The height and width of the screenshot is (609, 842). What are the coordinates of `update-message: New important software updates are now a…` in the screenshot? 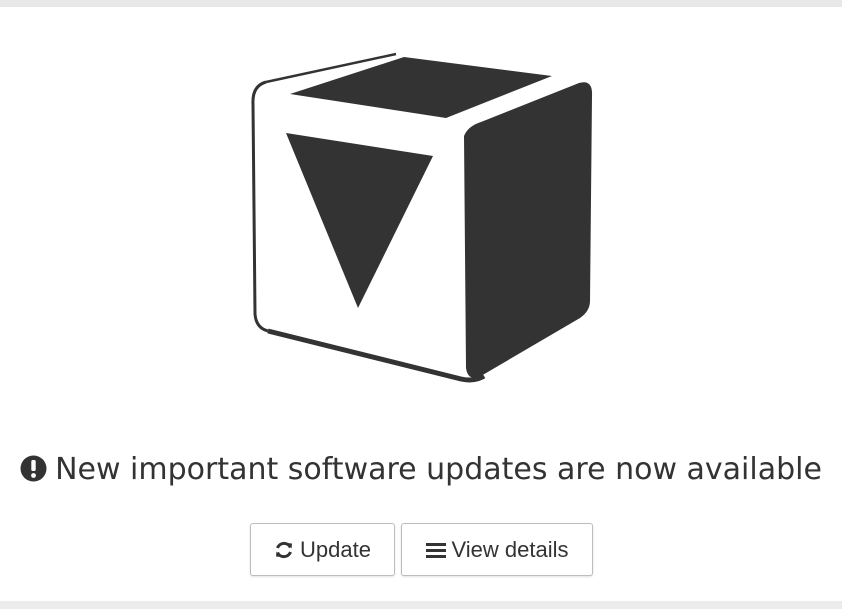 It's located at (421, 470).